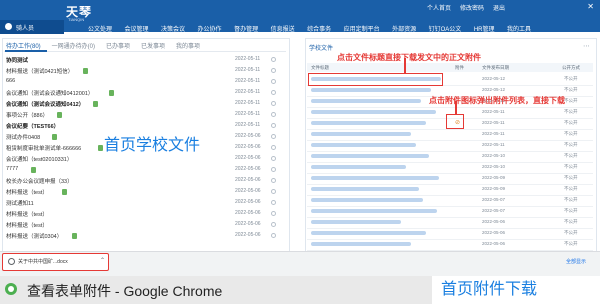  Describe the element at coordinates (319, 28) in the screenshot. I see `nav-item-affairs: 综合事务` at that location.